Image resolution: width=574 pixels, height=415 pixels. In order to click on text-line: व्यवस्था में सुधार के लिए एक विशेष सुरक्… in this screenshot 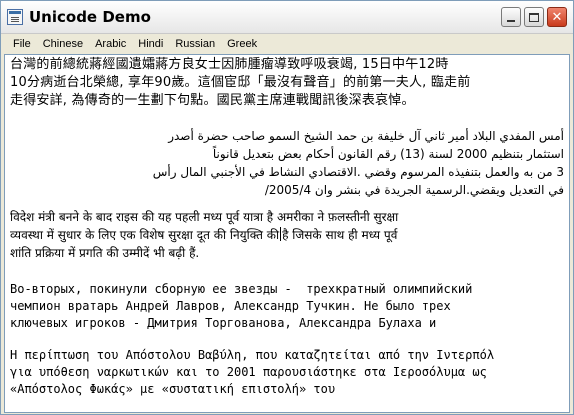, I will do `click(287, 235)`.